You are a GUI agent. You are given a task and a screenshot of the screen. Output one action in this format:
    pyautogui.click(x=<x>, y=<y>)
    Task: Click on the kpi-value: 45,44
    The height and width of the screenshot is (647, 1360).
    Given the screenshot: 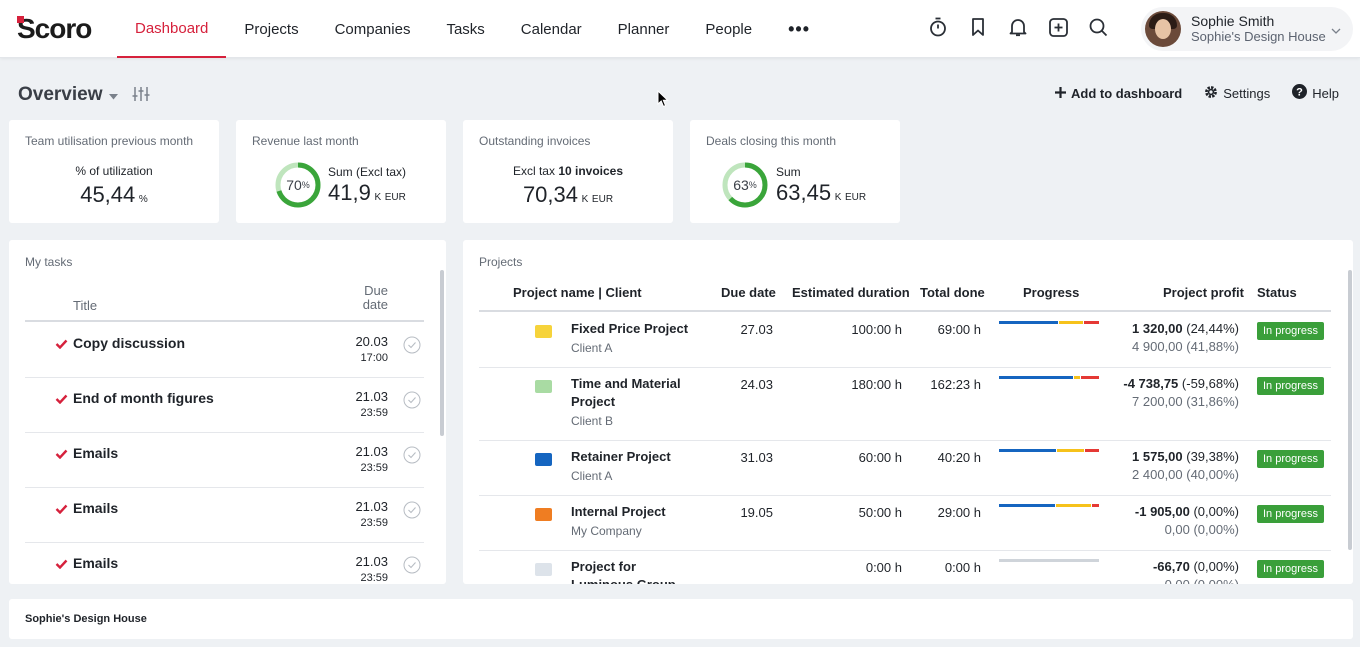 What is the action you would take?
    pyautogui.click(x=108, y=194)
    